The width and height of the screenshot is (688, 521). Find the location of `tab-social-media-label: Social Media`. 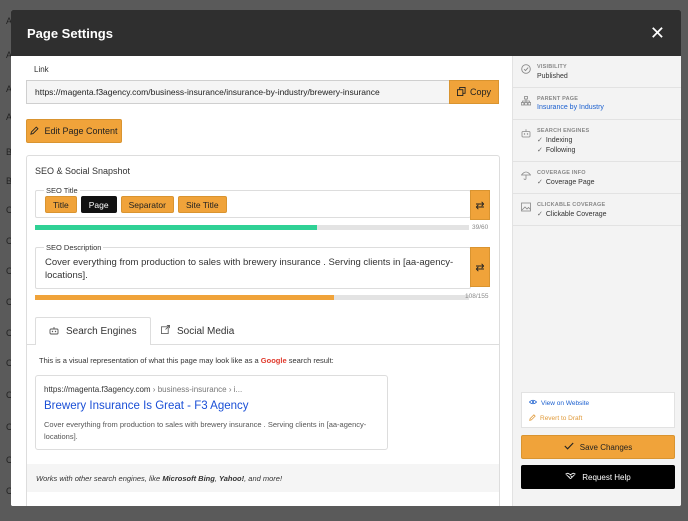

tab-social-media-label: Social Media is located at coordinates (206, 331).